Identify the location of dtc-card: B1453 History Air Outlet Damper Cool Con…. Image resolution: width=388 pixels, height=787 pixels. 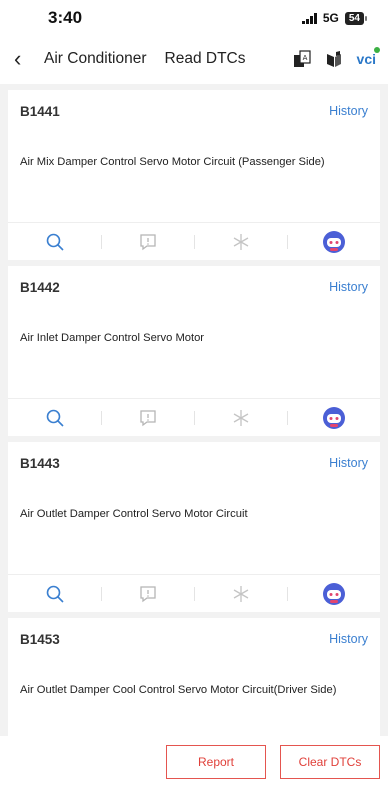
(194, 677).